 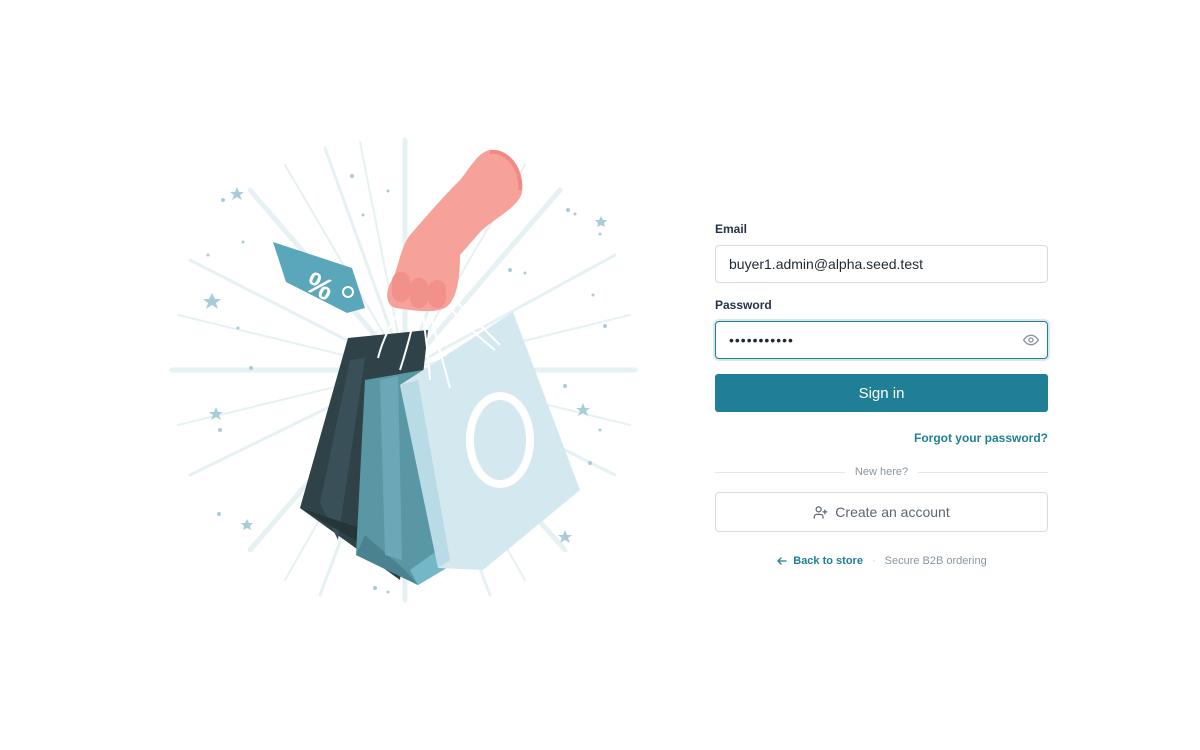 What do you see at coordinates (820, 512) in the screenshot?
I see `user-plus-icon` at bounding box center [820, 512].